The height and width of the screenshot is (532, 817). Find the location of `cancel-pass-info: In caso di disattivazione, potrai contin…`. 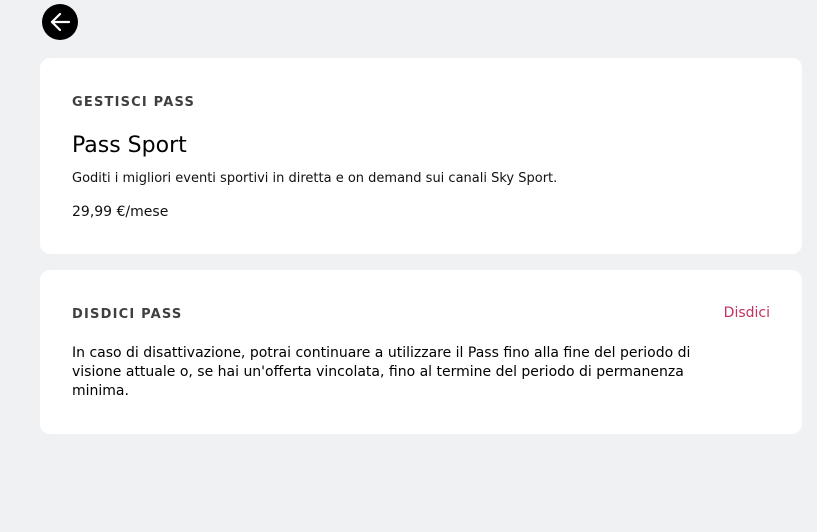

cancel-pass-info: In caso di disattivazione, potrai contin… is located at coordinates (381, 372).